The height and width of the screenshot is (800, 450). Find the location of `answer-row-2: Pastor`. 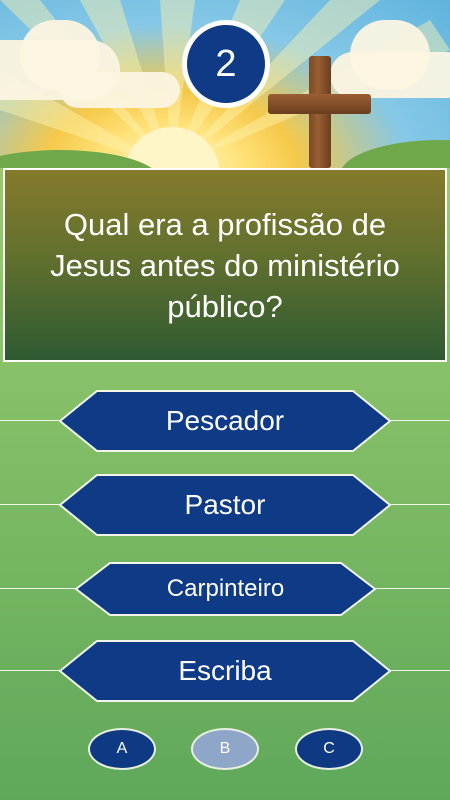

answer-row-2: Pastor is located at coordinates (225, 505).